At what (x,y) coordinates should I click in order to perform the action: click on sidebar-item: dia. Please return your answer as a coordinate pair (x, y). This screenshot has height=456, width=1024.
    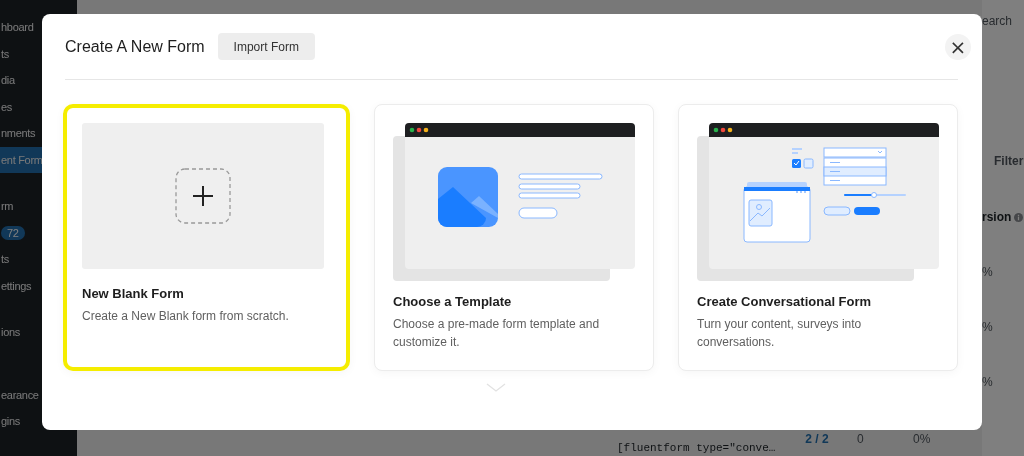
    Looking at the image, I should click on (8, 80).